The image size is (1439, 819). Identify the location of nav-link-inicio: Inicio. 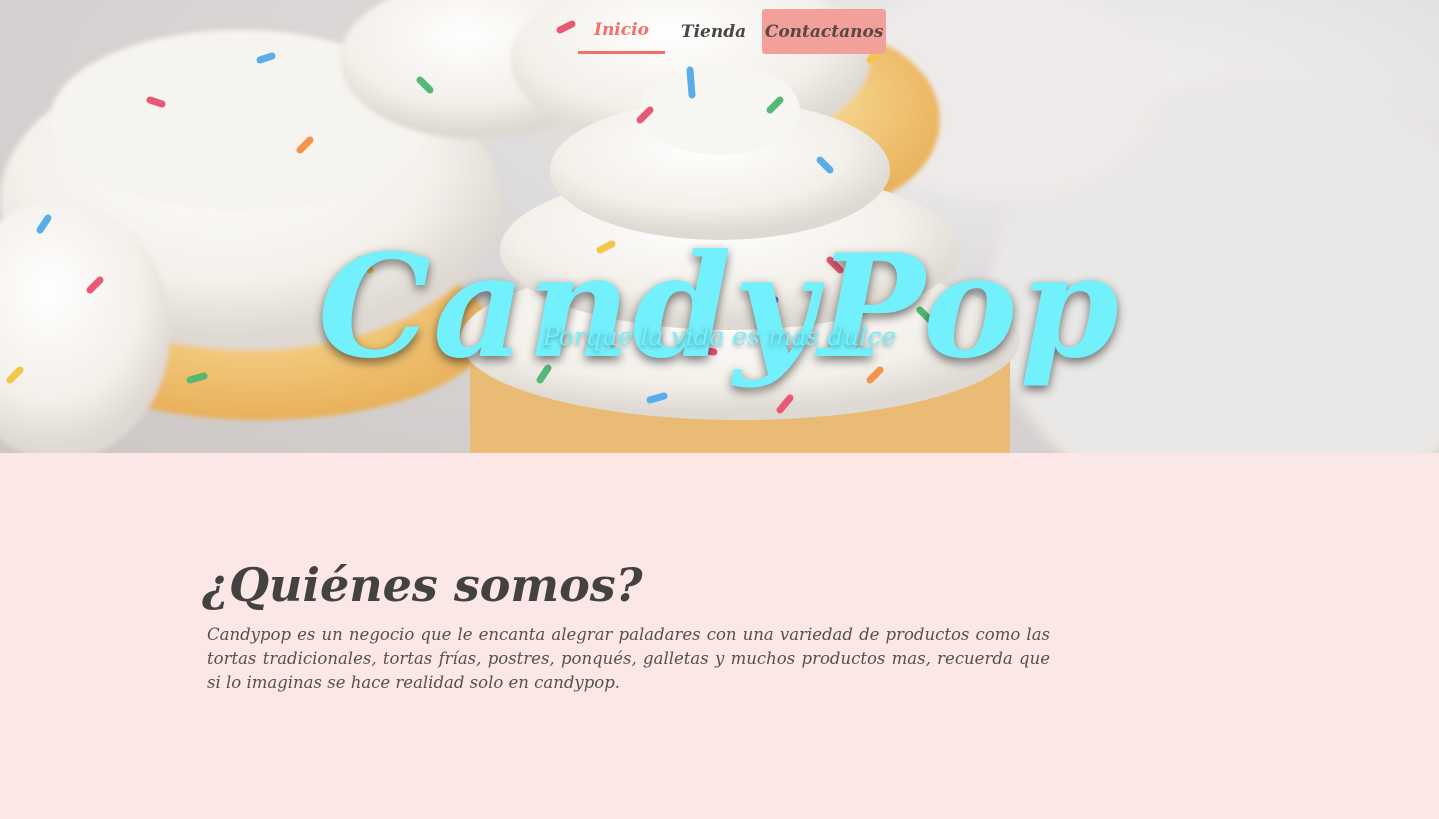
(621, 31).